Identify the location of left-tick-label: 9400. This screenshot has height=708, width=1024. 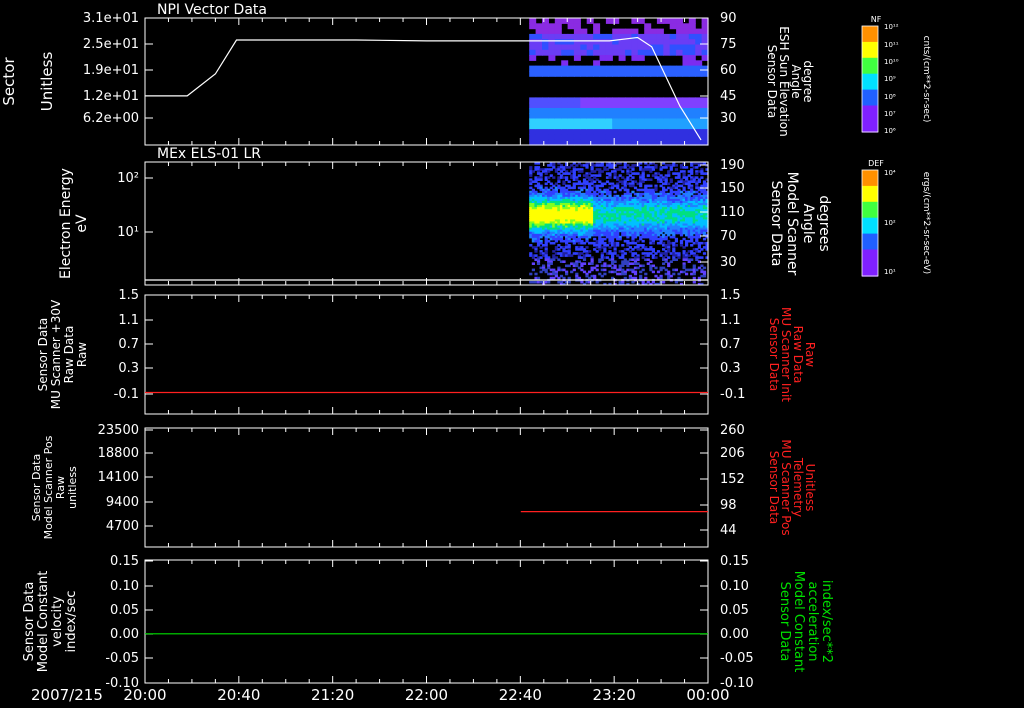
(122, 502).